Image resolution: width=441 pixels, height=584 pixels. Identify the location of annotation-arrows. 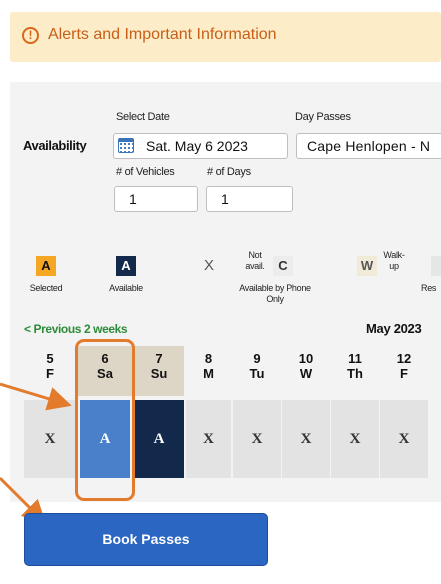
(36, 453).